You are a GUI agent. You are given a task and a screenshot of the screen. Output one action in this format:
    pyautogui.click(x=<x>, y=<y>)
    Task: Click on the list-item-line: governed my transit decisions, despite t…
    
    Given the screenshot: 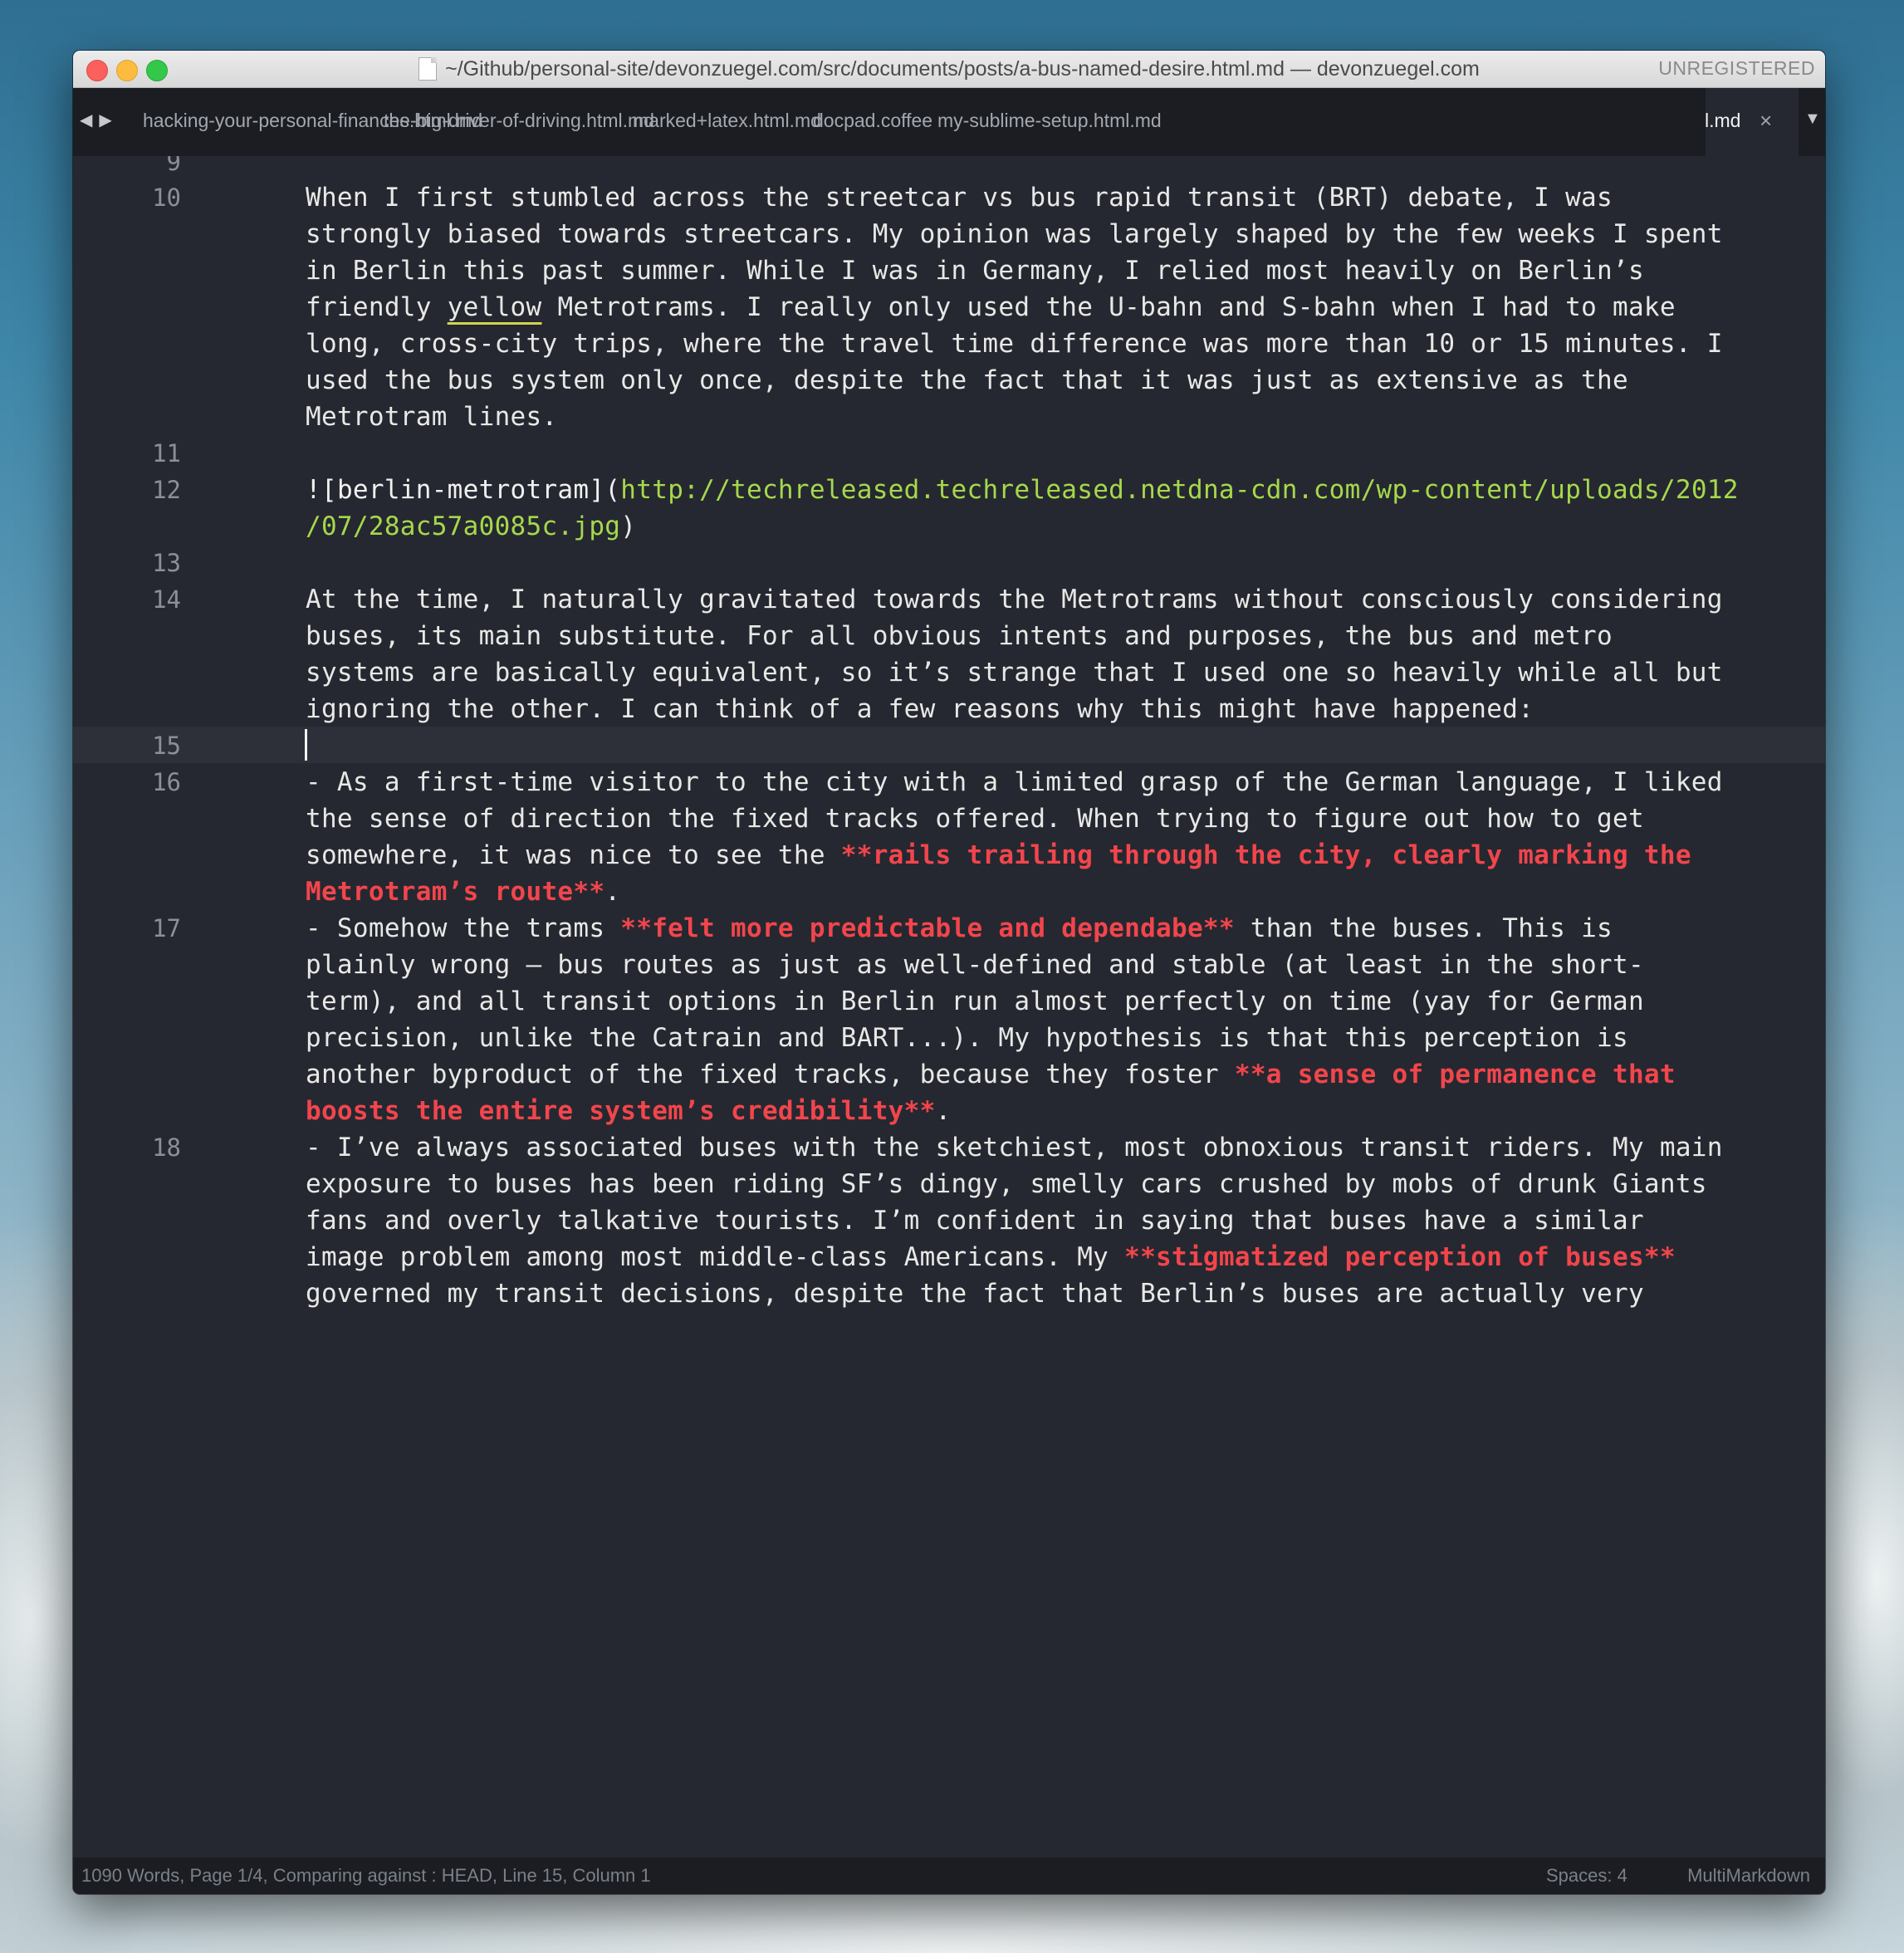 What is the action you would take?
    pyautogui.click(x=975, y=1294)
    